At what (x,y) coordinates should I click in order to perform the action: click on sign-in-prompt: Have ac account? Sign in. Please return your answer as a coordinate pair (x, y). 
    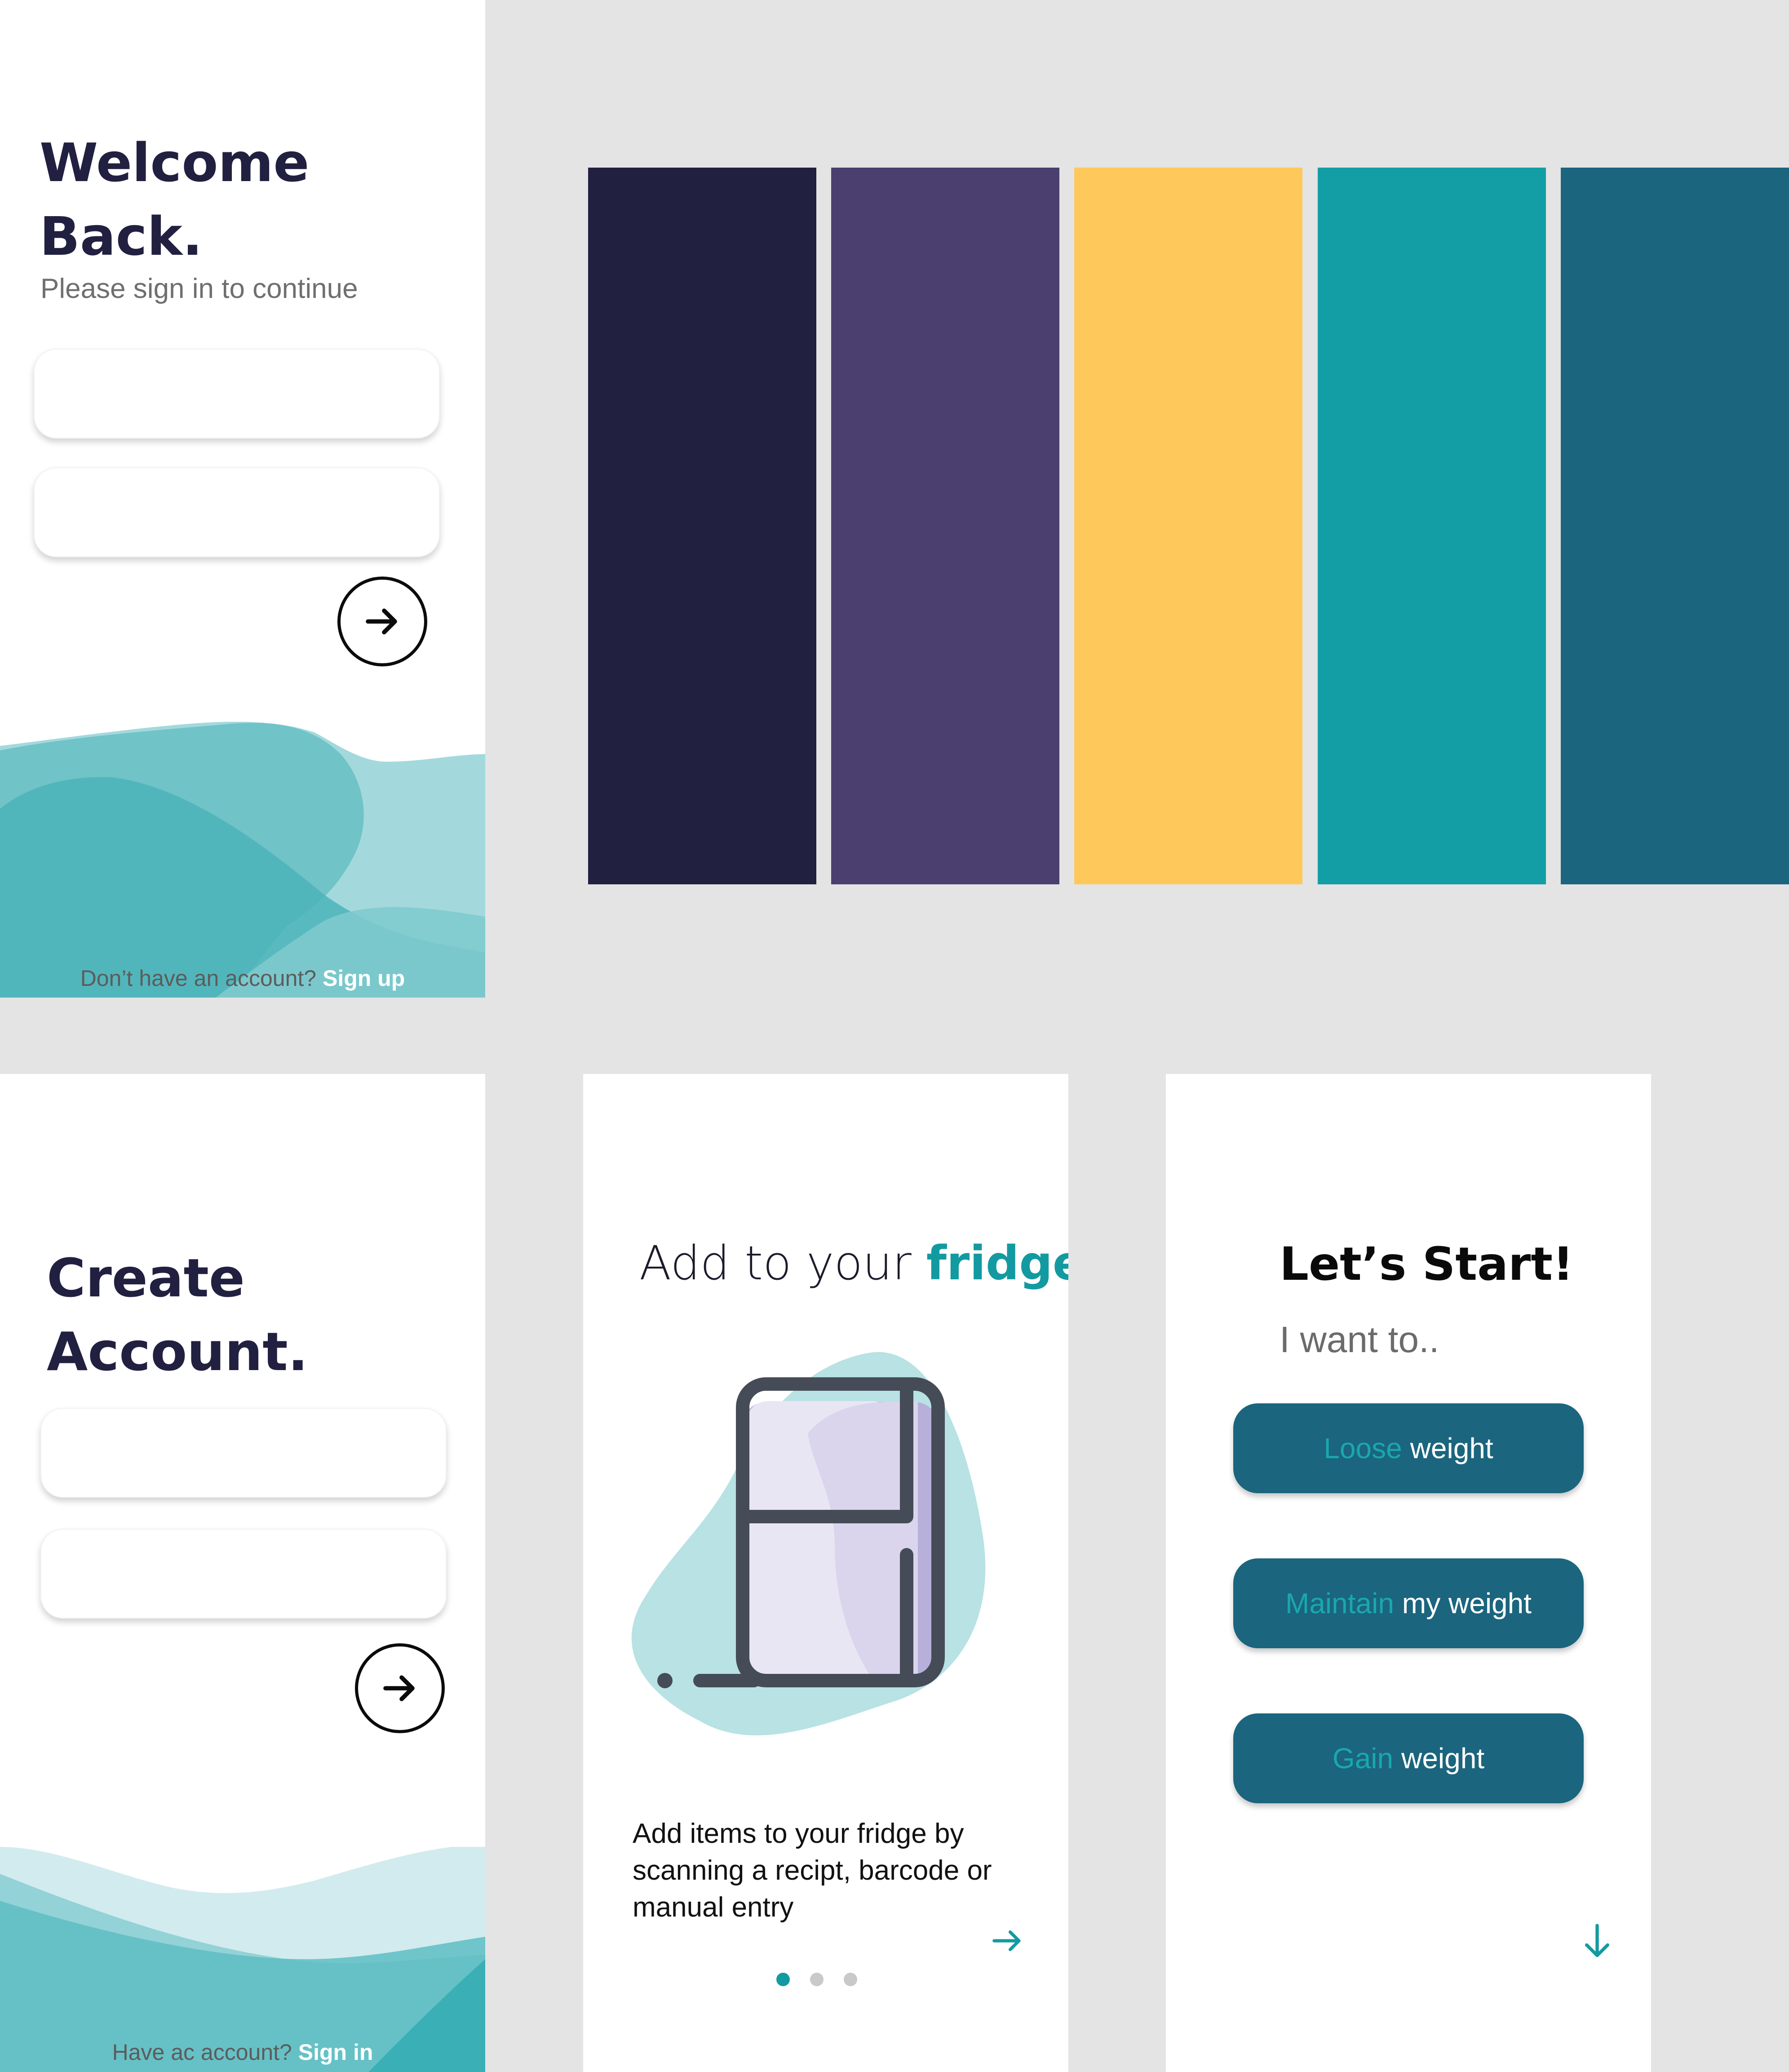
    Looking at the image, I should click on (242, 2052).